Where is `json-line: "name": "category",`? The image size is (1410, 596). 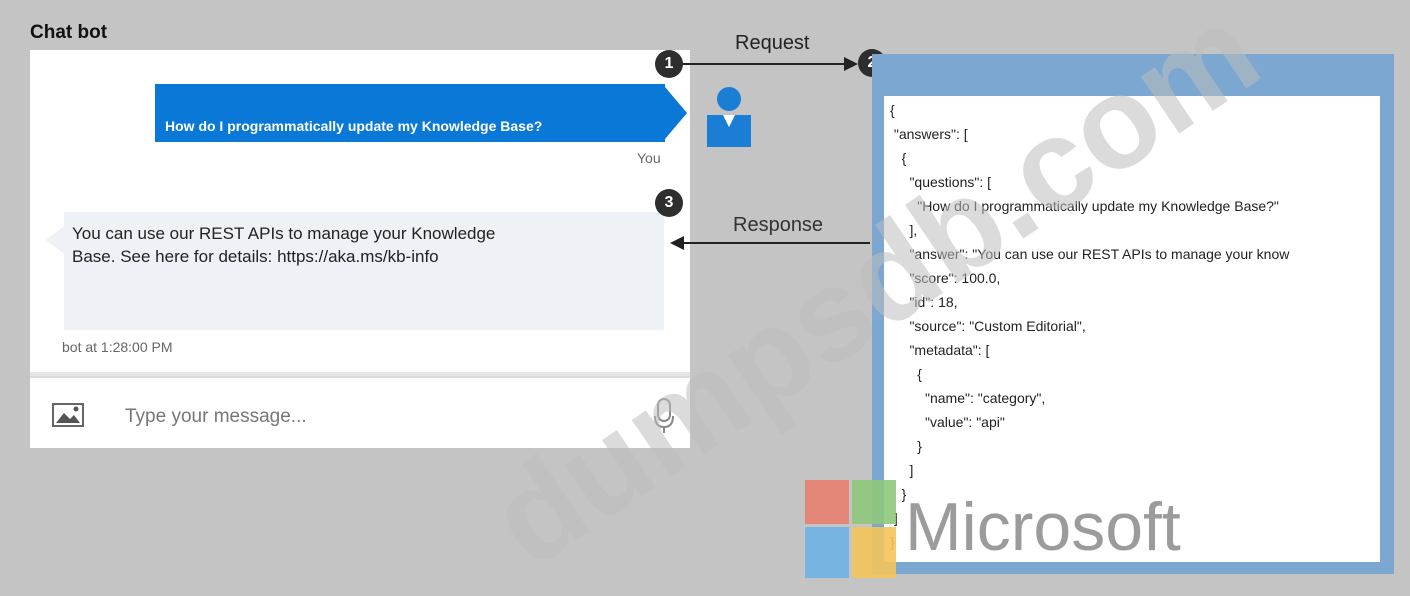
json-line: "name": "category", is located at coordinates (968, 398).